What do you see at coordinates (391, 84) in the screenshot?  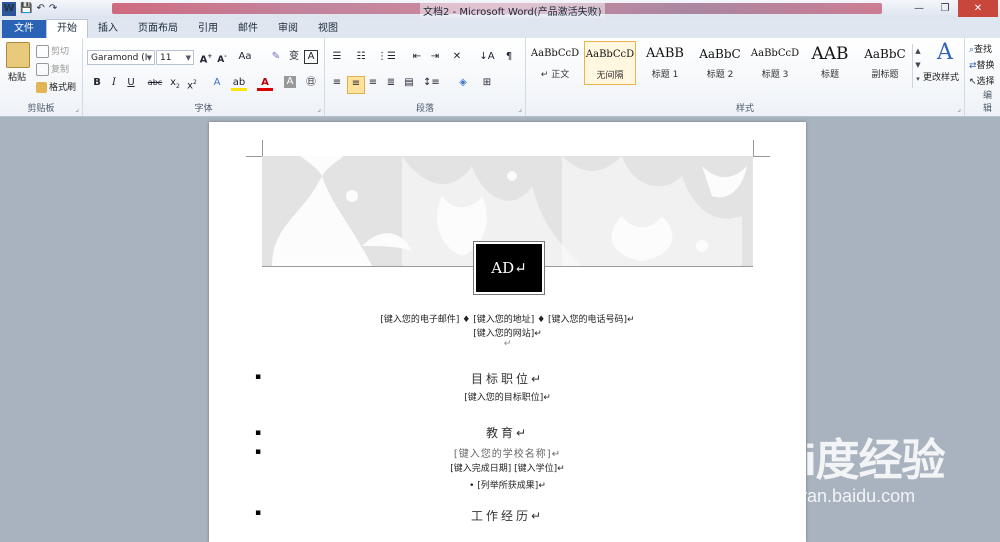 I see `justify-icon: ≣` at bounding box center [391, 84].